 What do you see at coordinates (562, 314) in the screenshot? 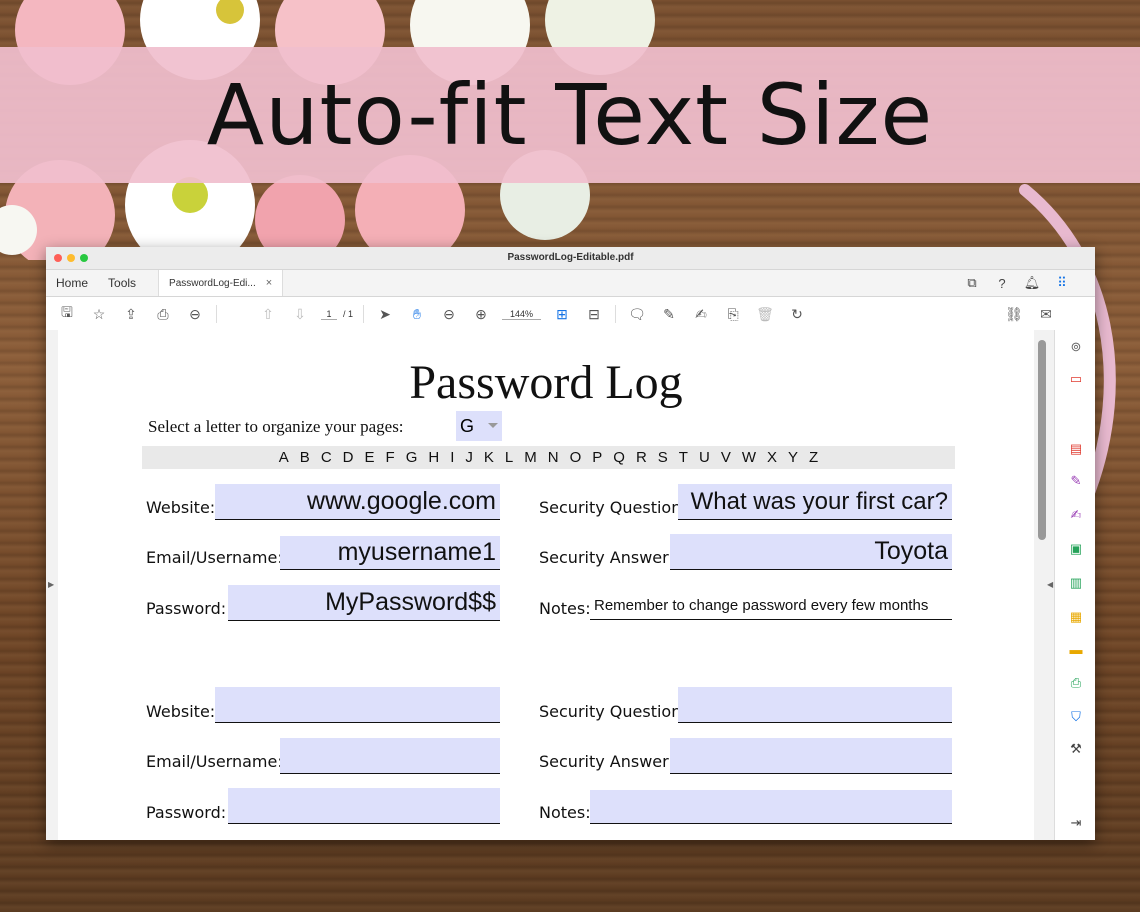
I see `fit-icon: ⊞` at bounding box center [562, 314].